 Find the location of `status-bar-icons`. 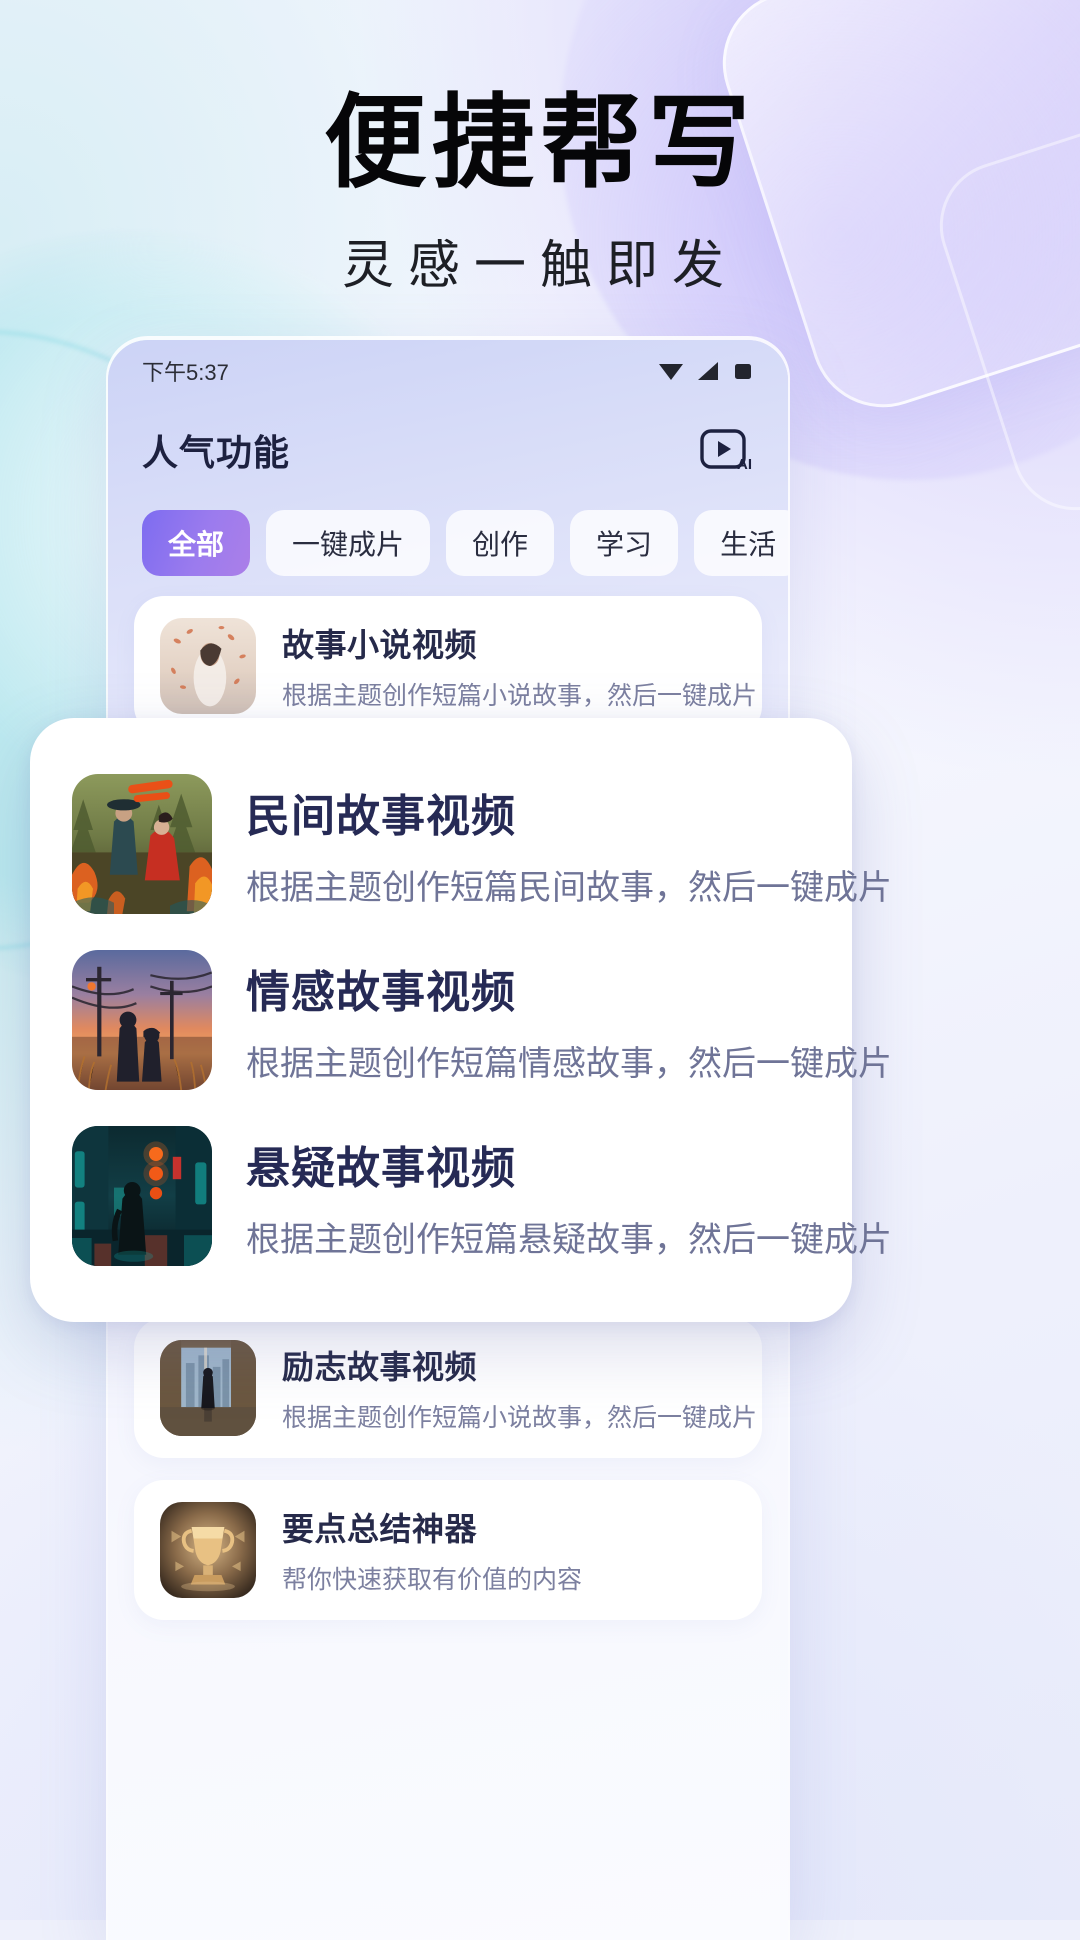

status-bar-icons is located at coordinates (706, 371).